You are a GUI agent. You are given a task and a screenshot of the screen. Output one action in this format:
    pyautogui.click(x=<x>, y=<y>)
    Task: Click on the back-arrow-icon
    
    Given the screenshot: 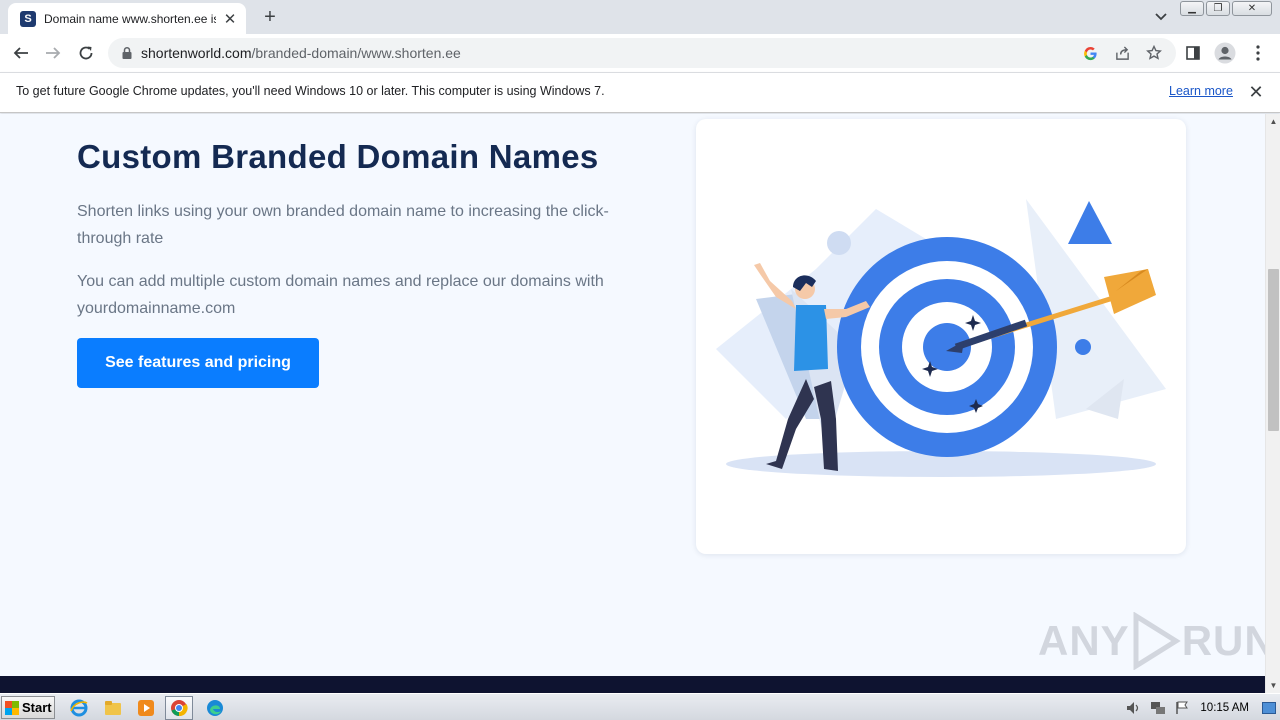 What is the action you would take?
    pyautogui.click(x=21, y=53)
    